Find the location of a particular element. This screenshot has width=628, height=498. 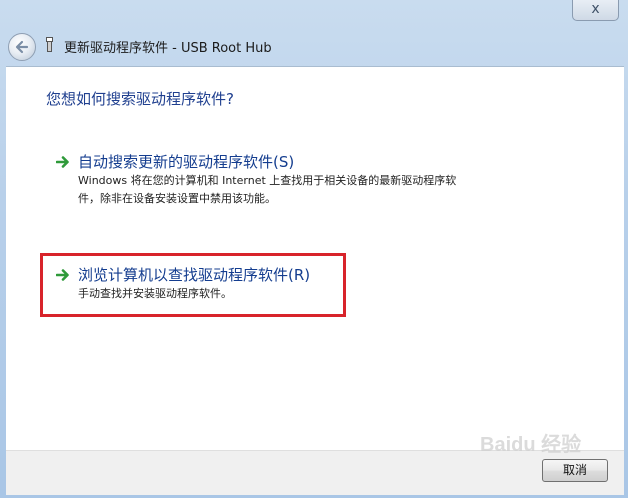

baidu-watermark: Baidu 经验 is located at coordinates (531, 445).